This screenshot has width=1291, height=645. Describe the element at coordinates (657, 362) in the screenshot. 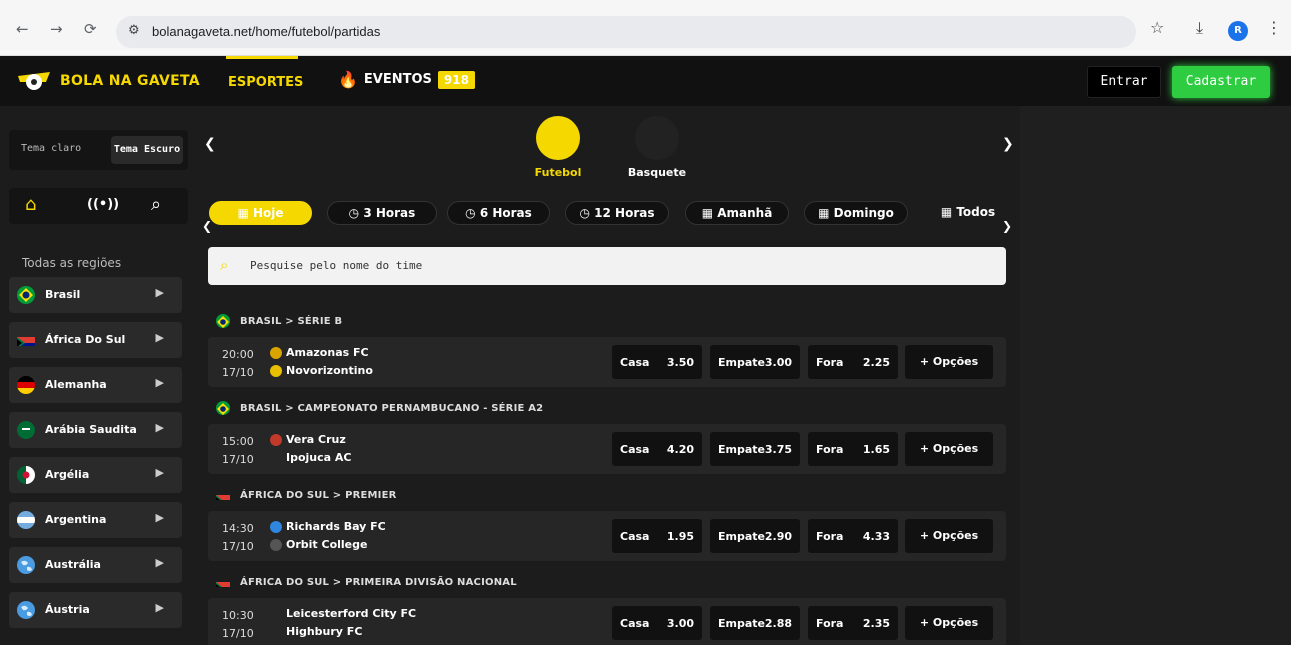

I see `odd-casa-button: Casa 3.50` at that location.